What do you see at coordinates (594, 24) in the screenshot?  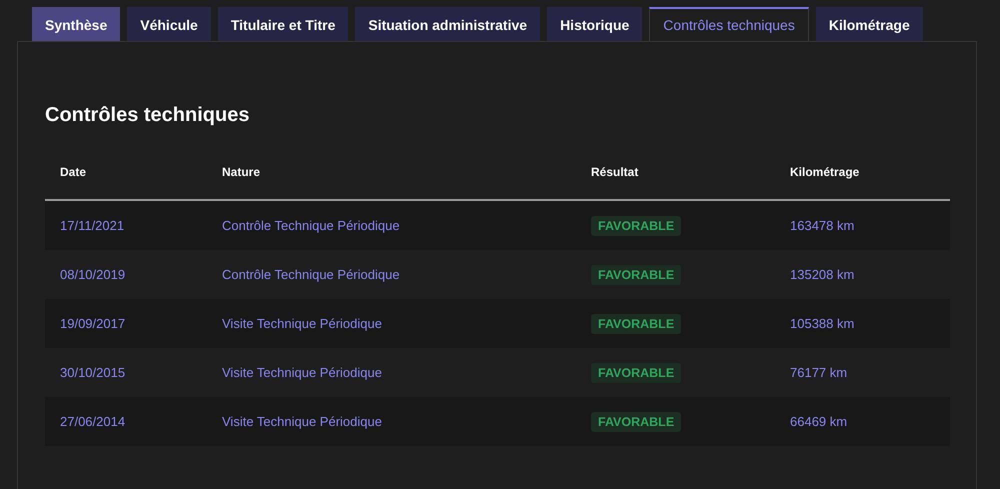 I see `tab: Historique` at bounding box center [594, 24].